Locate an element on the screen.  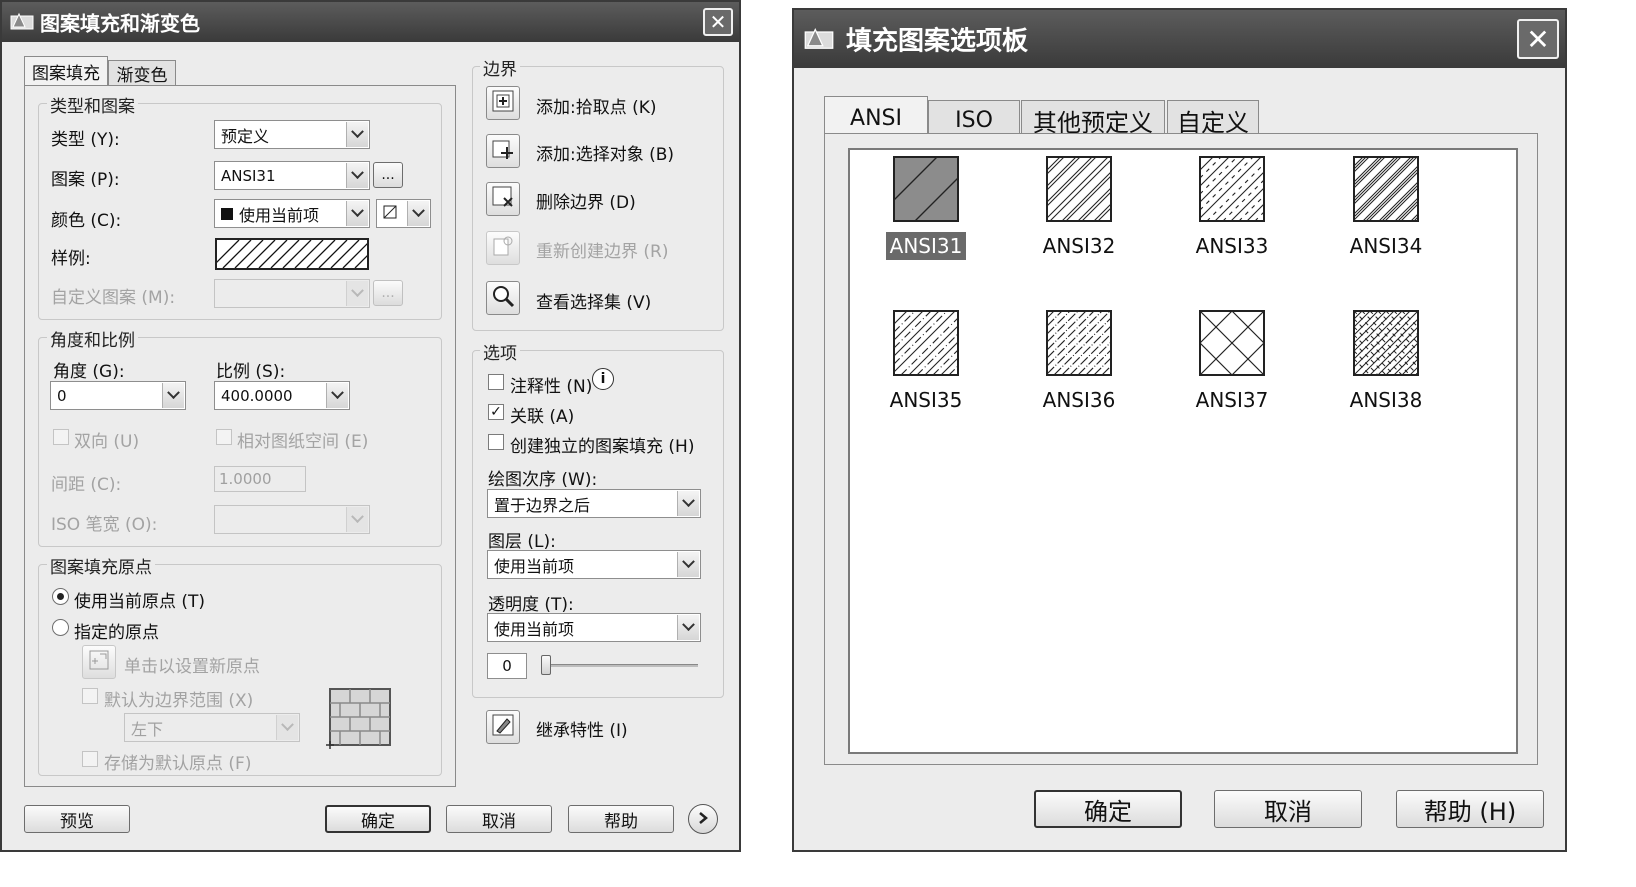
add-pick-points-button is located at coordinates (503, 103).